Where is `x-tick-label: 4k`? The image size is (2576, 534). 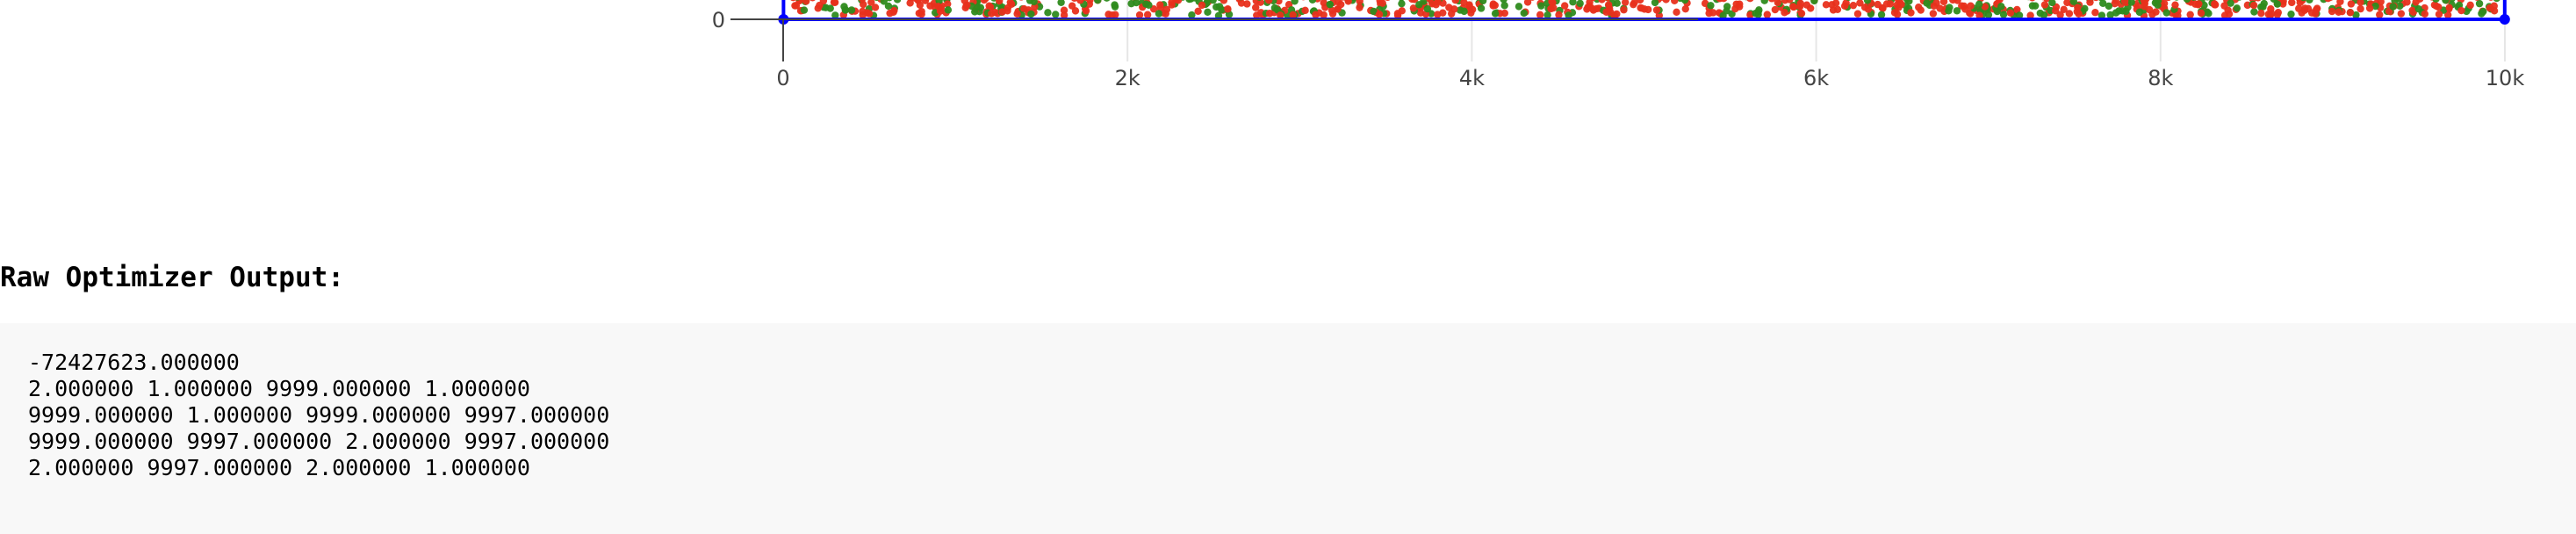
x-tick-label: 4k is located at coordinates (1472, 78).